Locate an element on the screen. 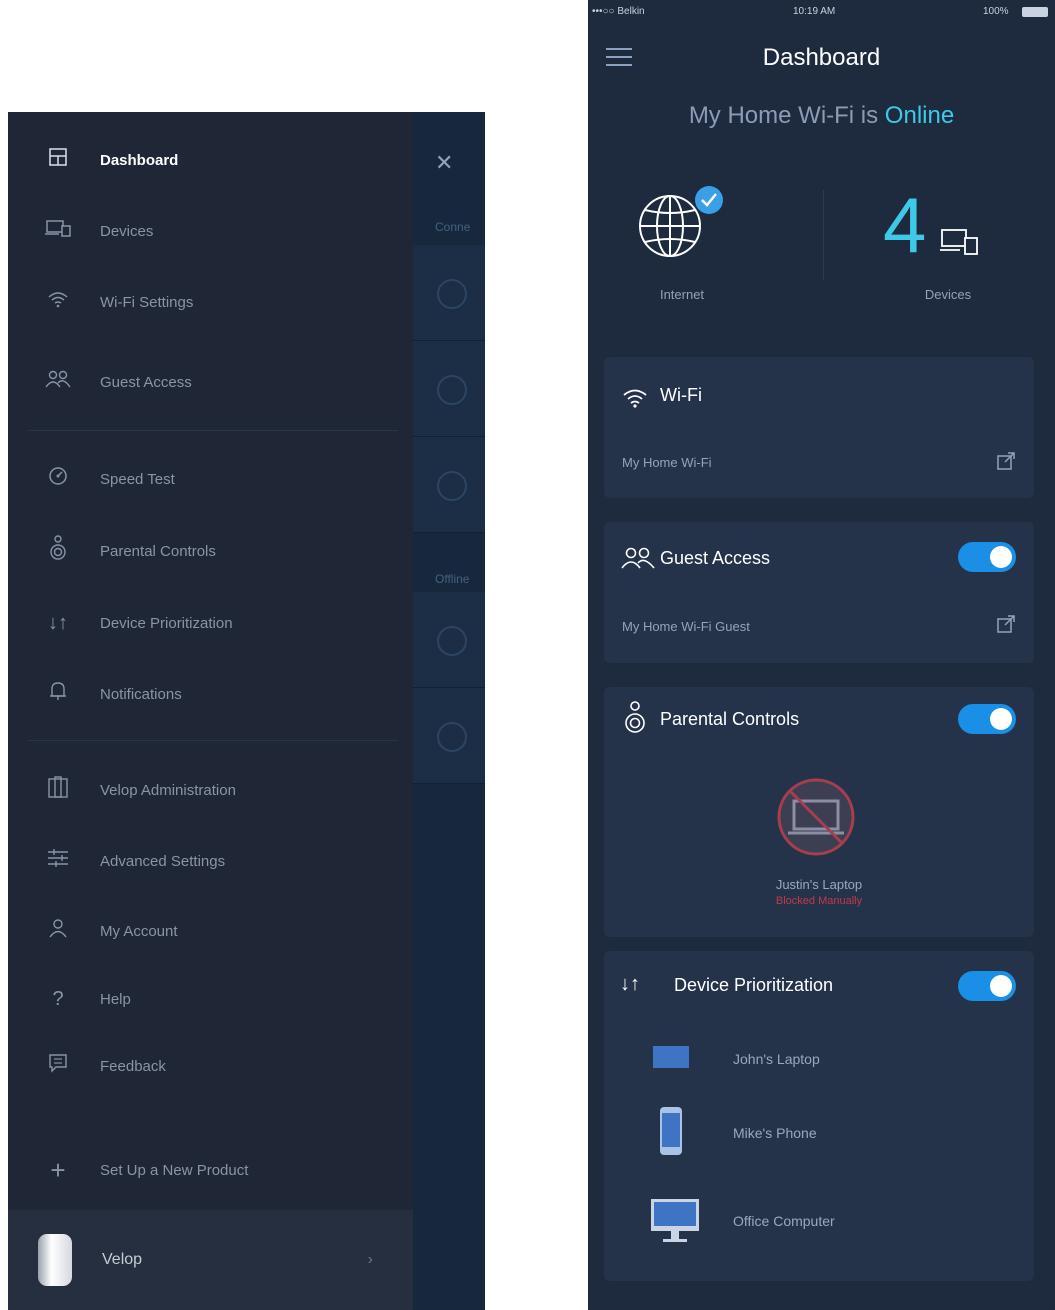 Image resolution: width=1055 pixels, height=1310 pixels. menu-item-label: Device Prioritization is located at coordinates (166, 623).